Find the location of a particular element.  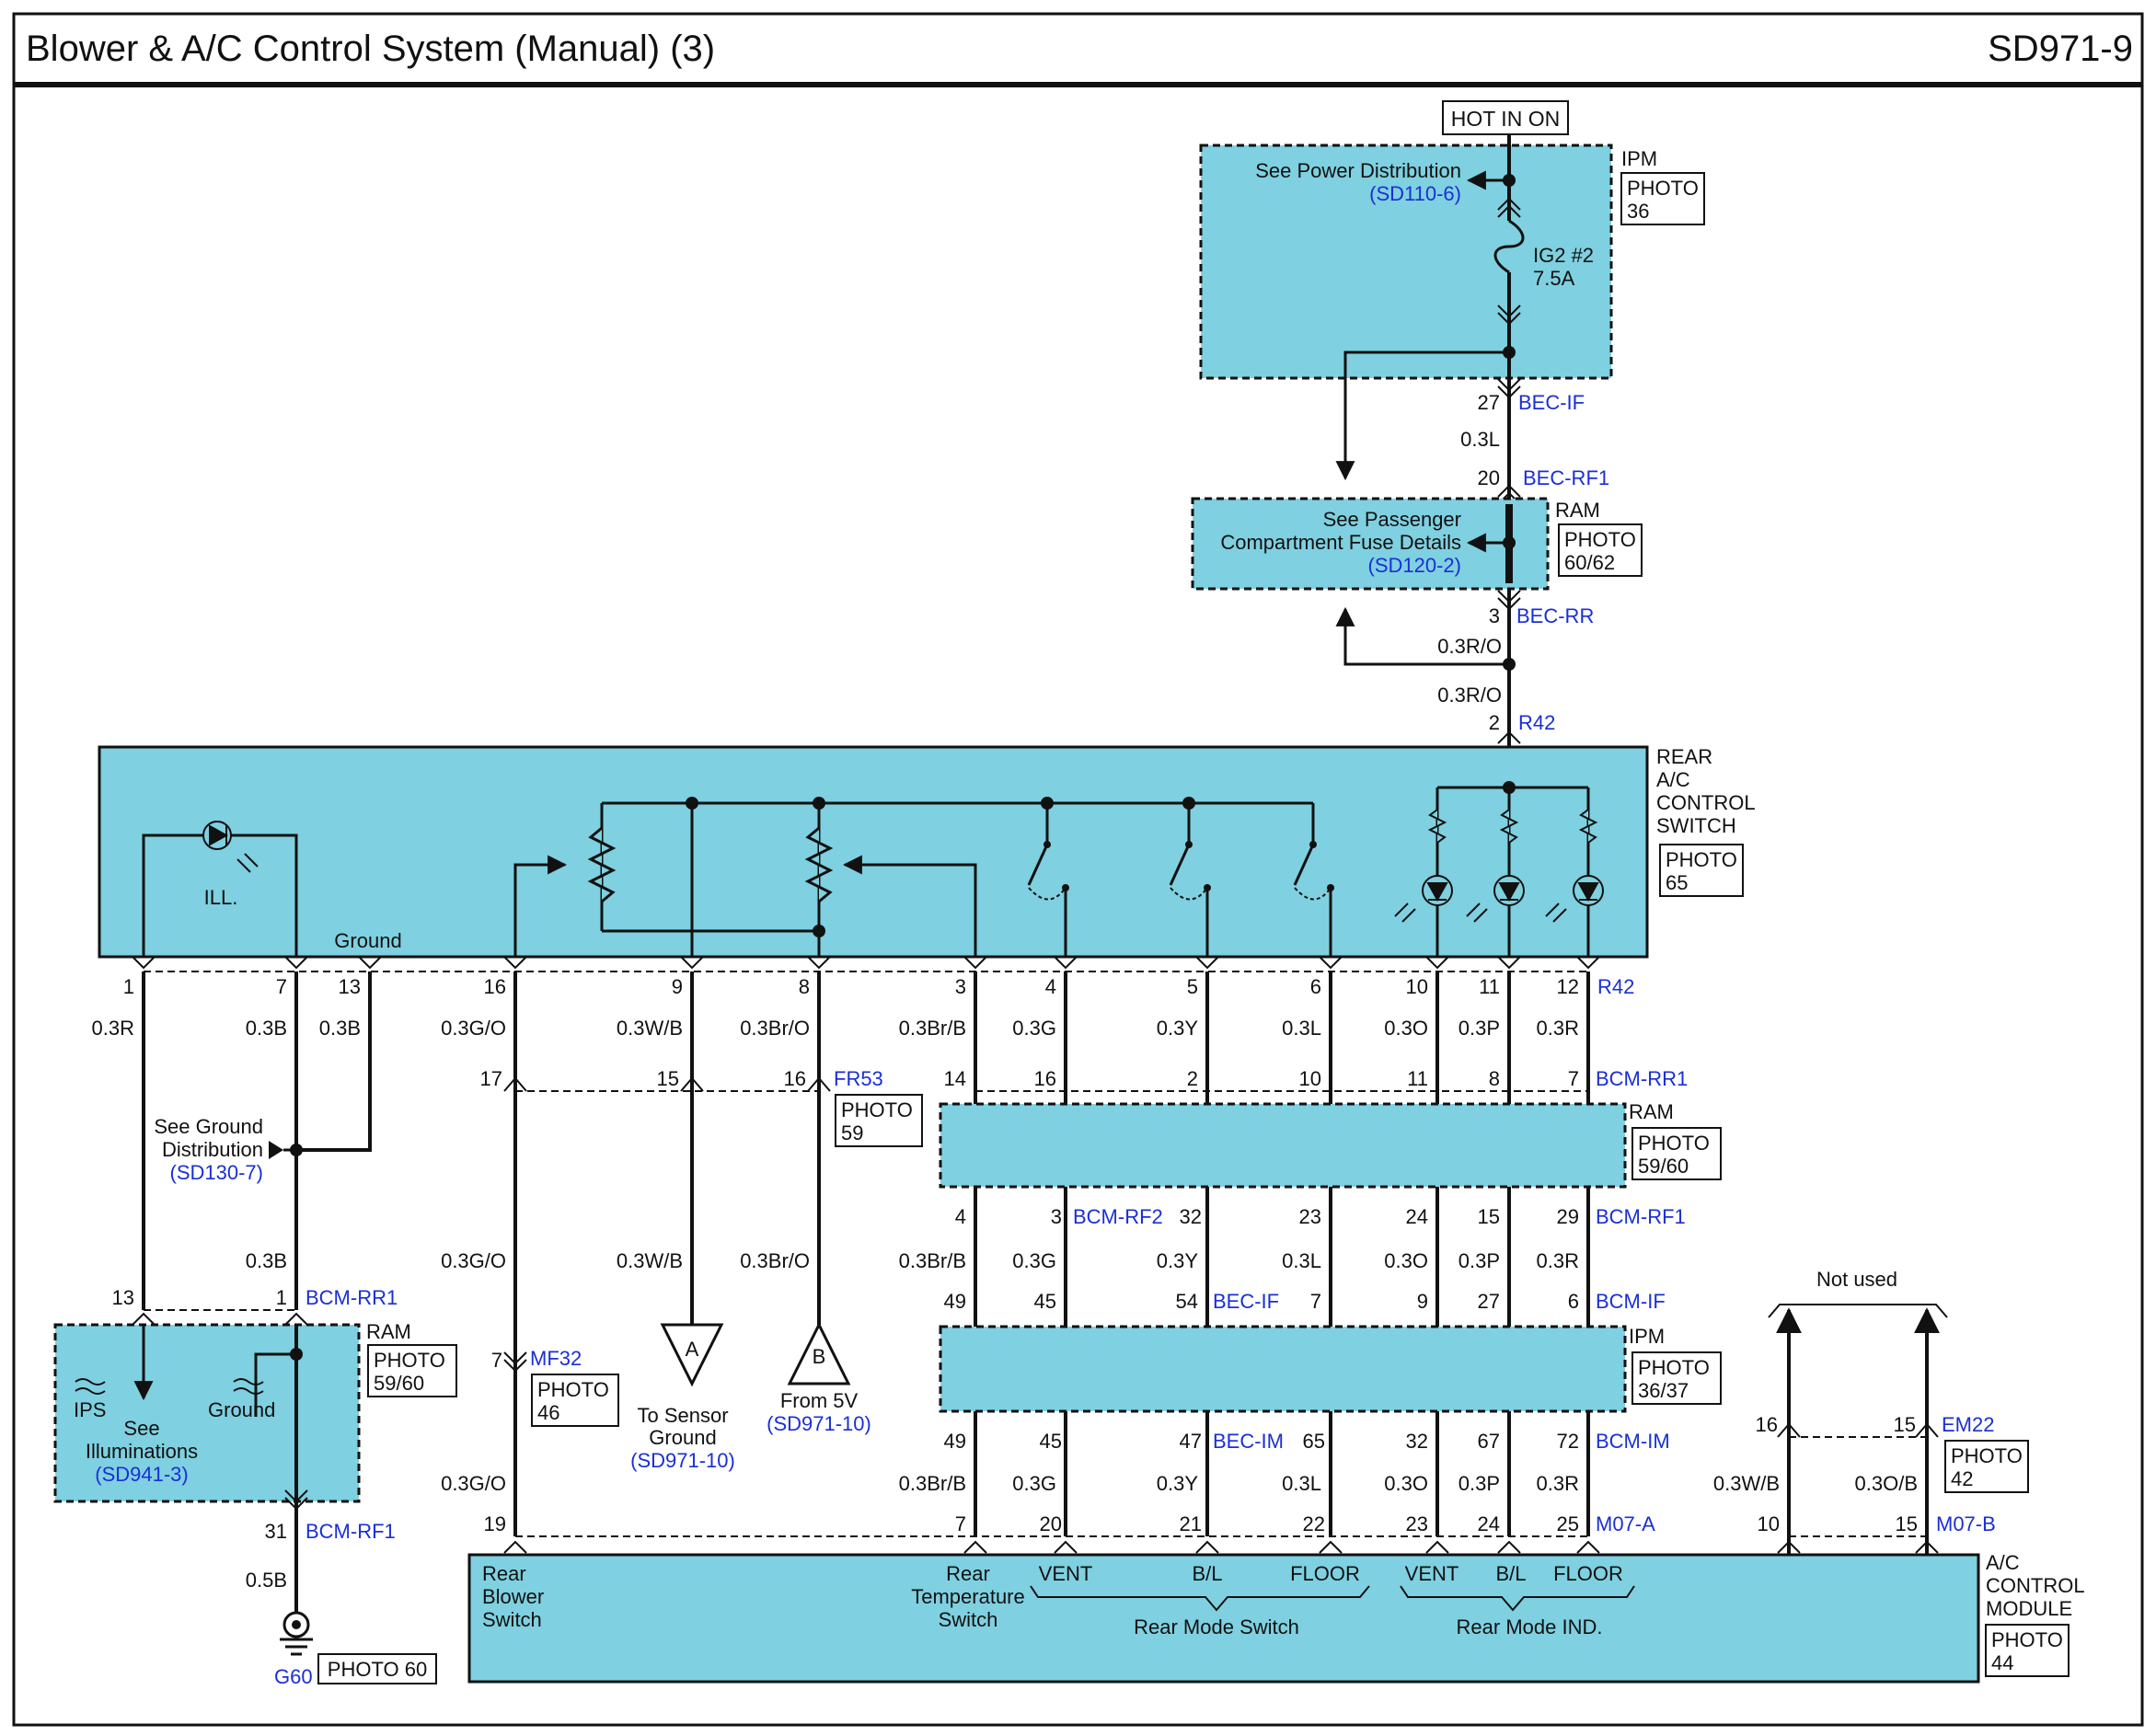

vent-label: VENT is located at coordinates (1066, 1573).